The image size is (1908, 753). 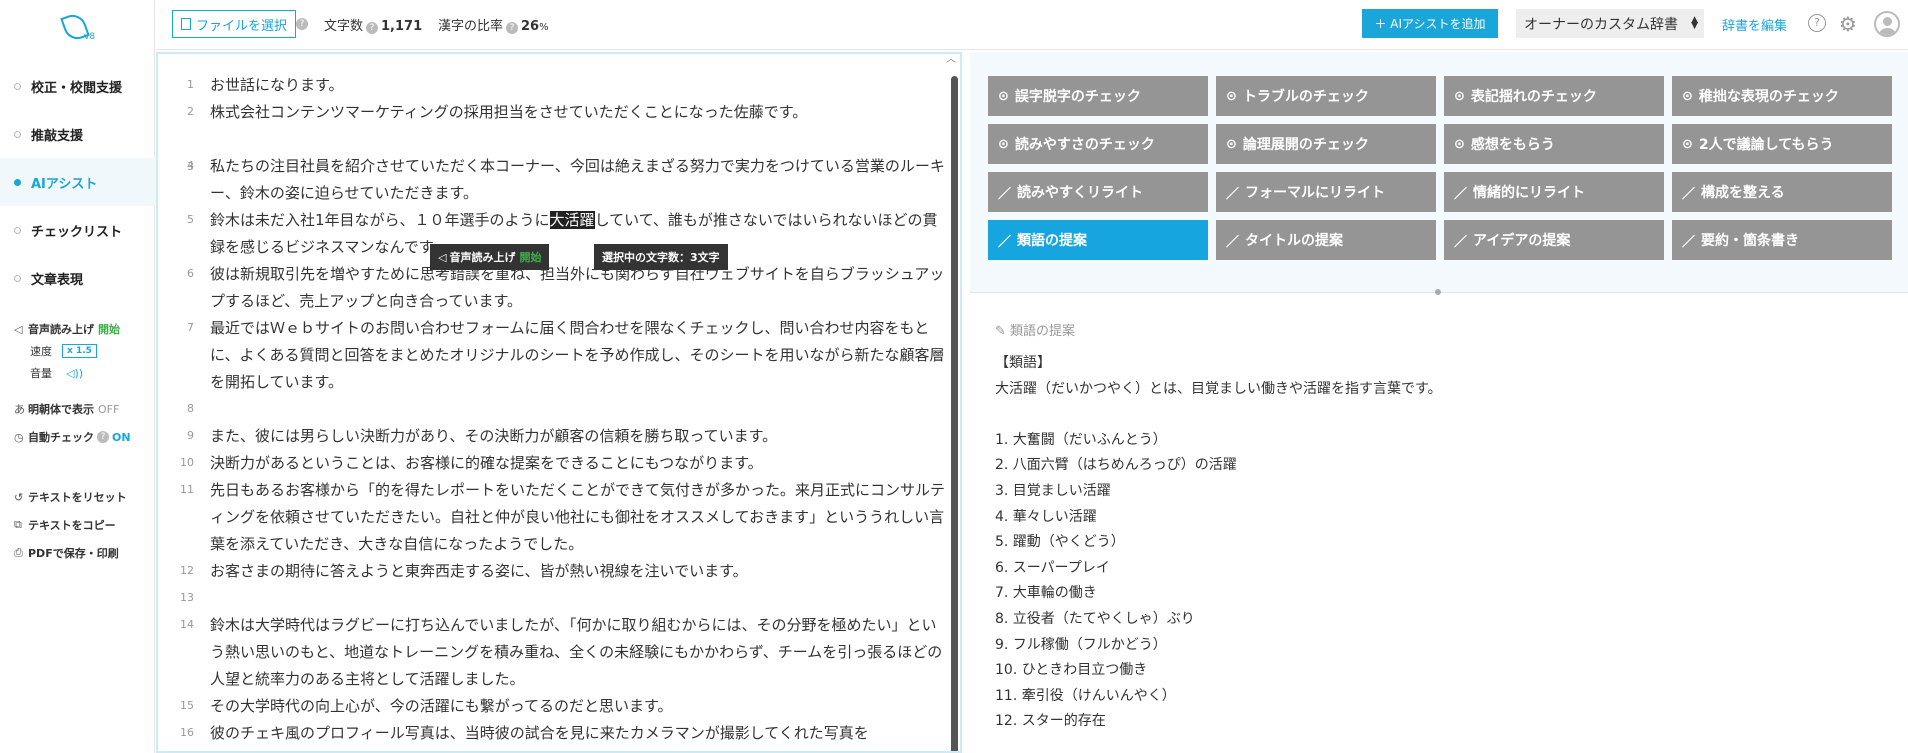 I want to click on file-icon, so click(x=186, y=24).